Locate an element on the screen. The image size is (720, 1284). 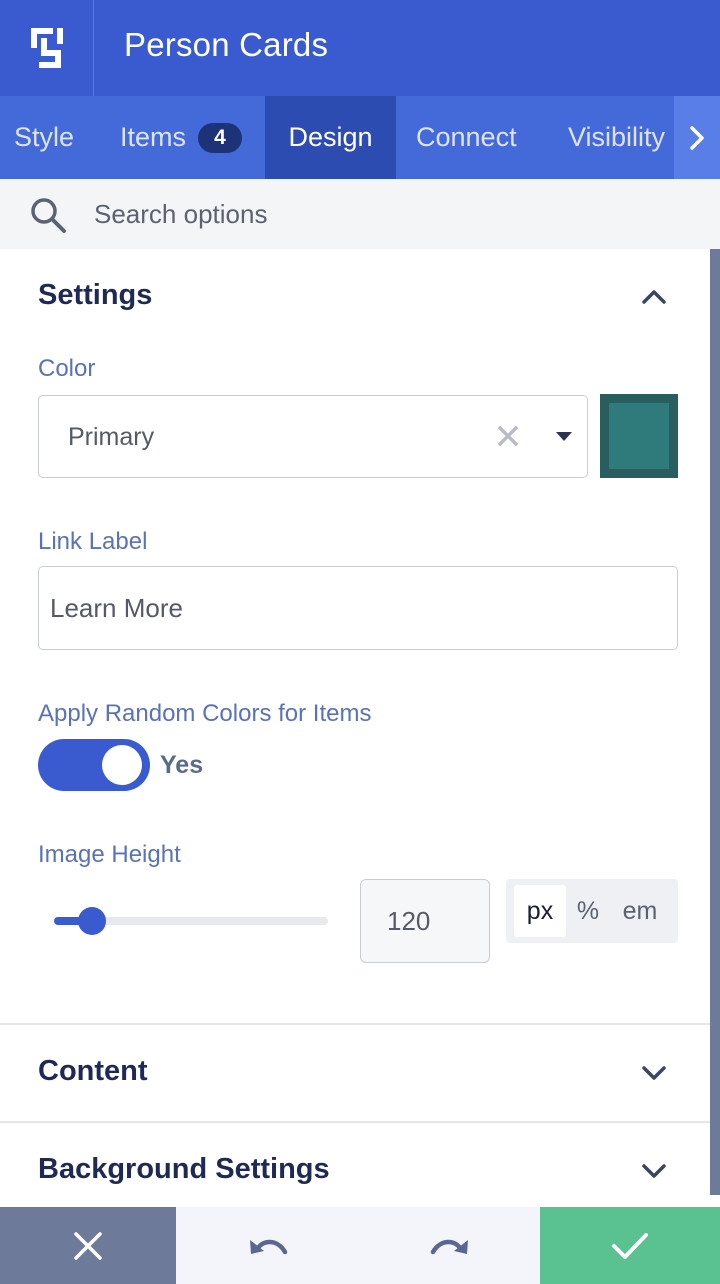
chevron-right-icon is located at coordinates (697, 137).